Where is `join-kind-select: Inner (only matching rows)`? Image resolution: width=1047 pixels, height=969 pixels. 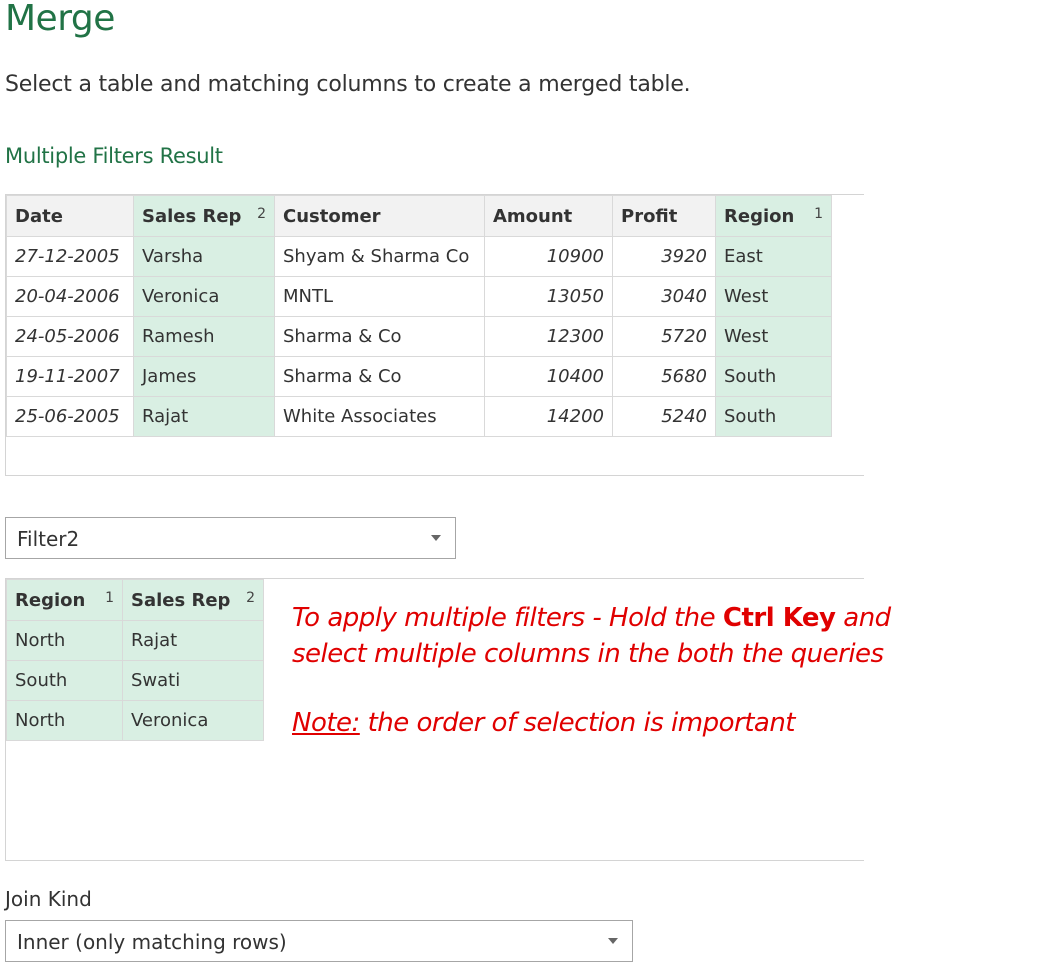
join-kind-select: Inner (only matching rows) is located at coordinates (319, 941).